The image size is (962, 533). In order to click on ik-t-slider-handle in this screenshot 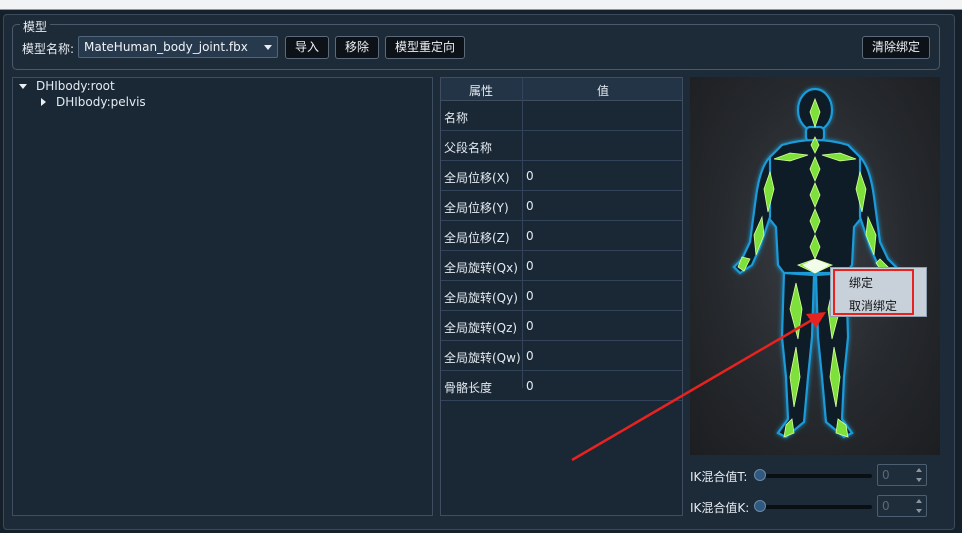, I will do `click(760, 475)`.